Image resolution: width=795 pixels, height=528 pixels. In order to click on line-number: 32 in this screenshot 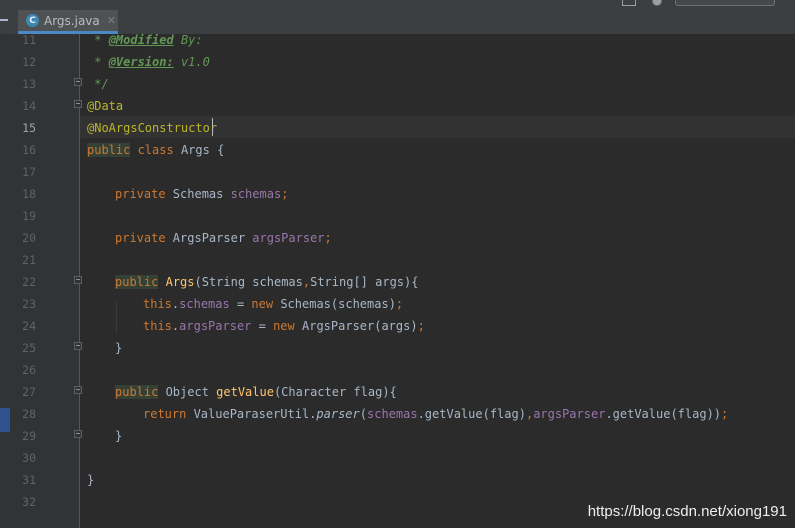, I will do `click(23, 502)`.